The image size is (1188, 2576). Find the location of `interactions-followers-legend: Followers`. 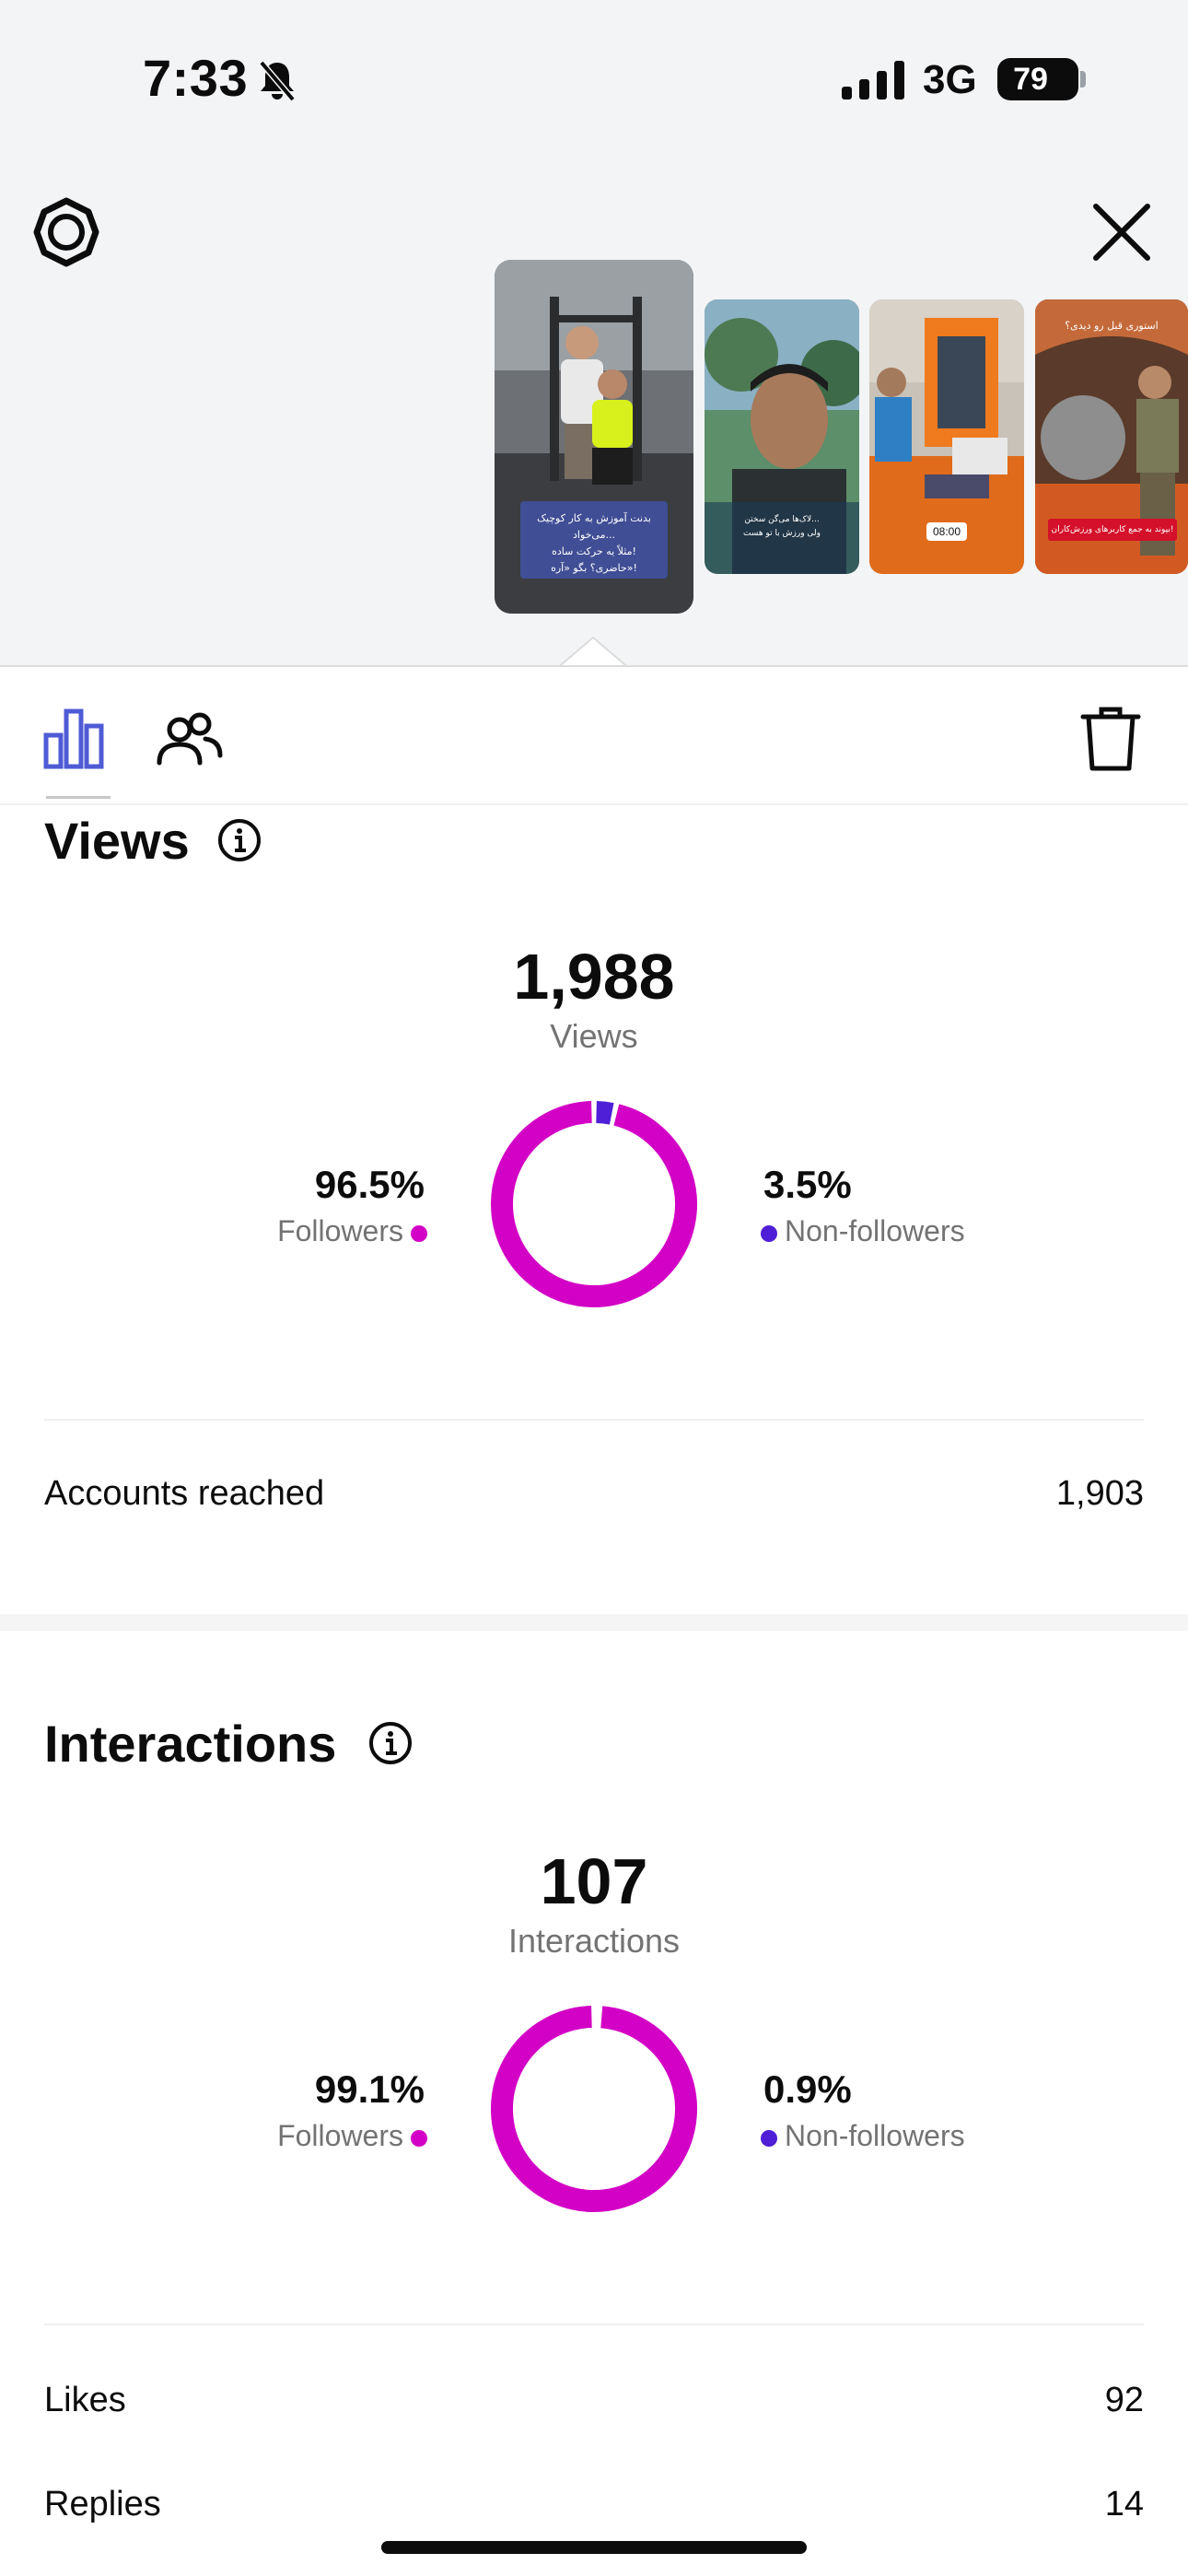

interactions-followers-legend: Followers is located at coordinates (352, 2136).